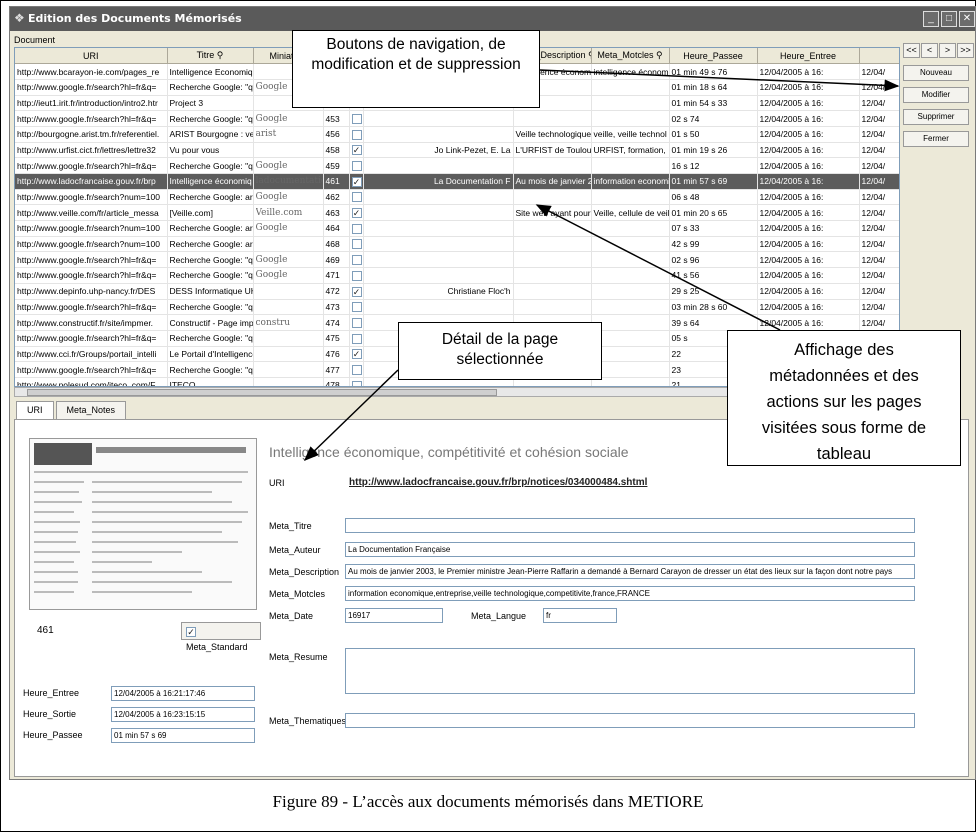  What do you see at coordinates (658, 267) in the screenshot?
I see `arrow-to-table` at bounding box center [658, 267].